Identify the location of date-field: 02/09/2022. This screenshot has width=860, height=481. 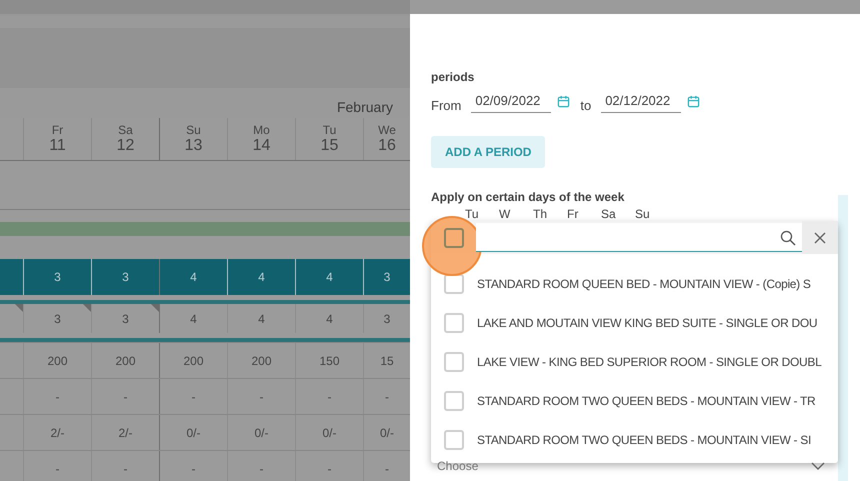
(511, 101).